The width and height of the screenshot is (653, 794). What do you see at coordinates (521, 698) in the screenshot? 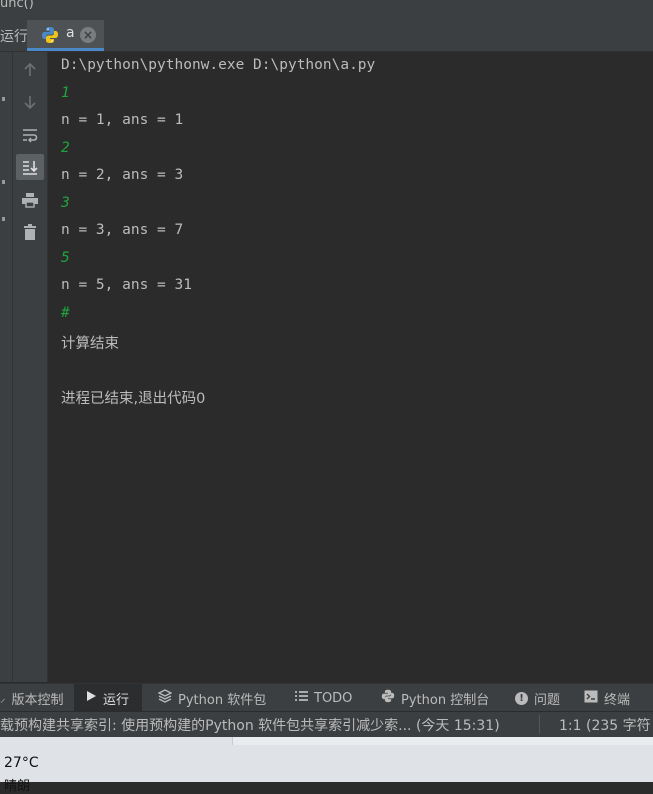
I see `info-icon: !` at bounding box center [521, 698].